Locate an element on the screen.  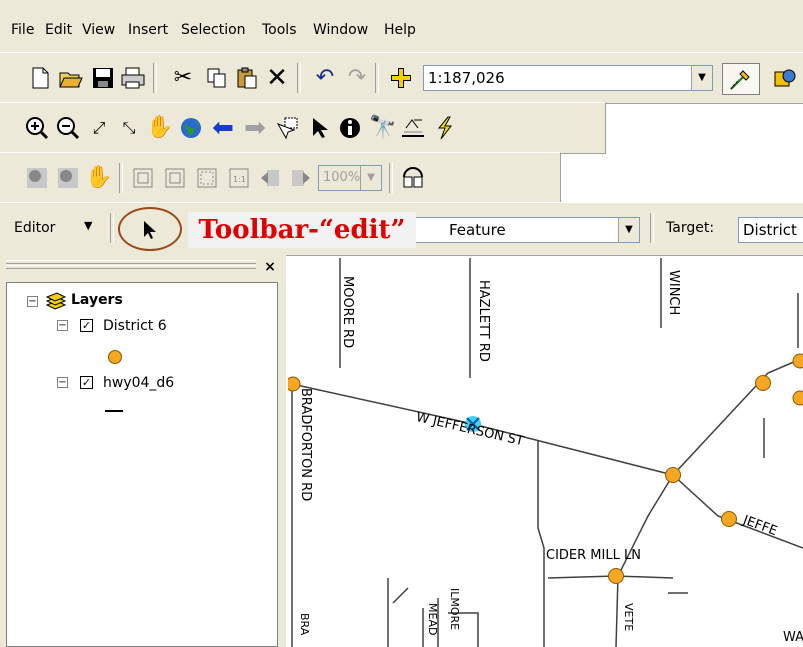
layers-icon is located at coordinates (56, 303).